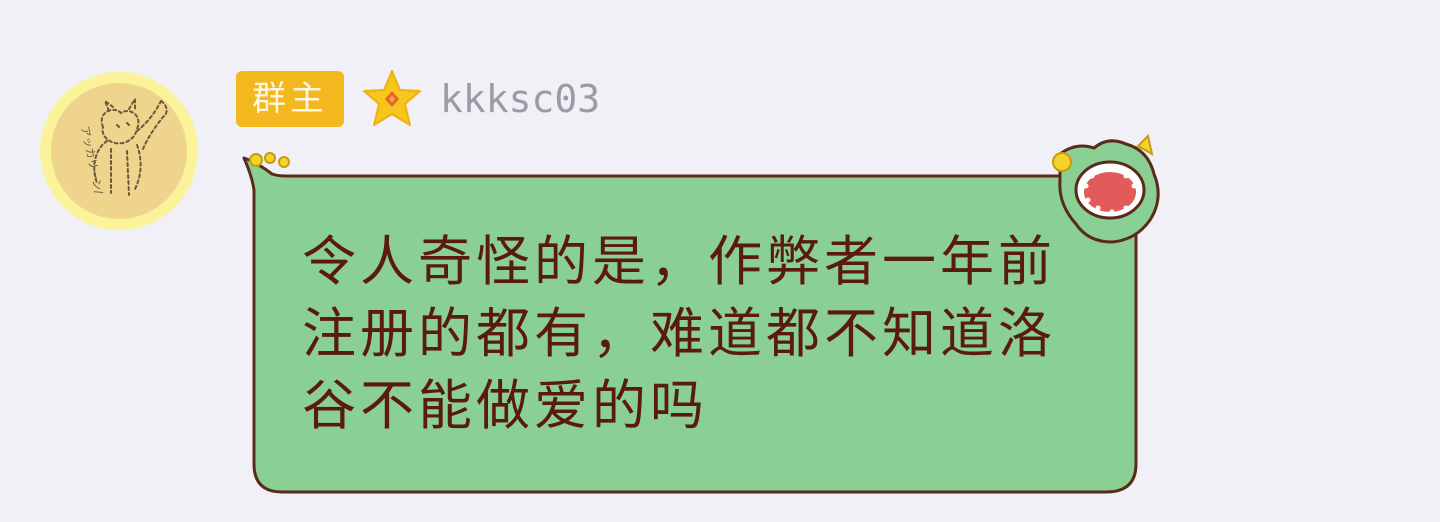 This screenshot has width=1440, height=522. What do you see at coordinates (91, 160) in the screenshot?
I see `avatar-caption: アッカリーン/` at bounding box center [91, 160].